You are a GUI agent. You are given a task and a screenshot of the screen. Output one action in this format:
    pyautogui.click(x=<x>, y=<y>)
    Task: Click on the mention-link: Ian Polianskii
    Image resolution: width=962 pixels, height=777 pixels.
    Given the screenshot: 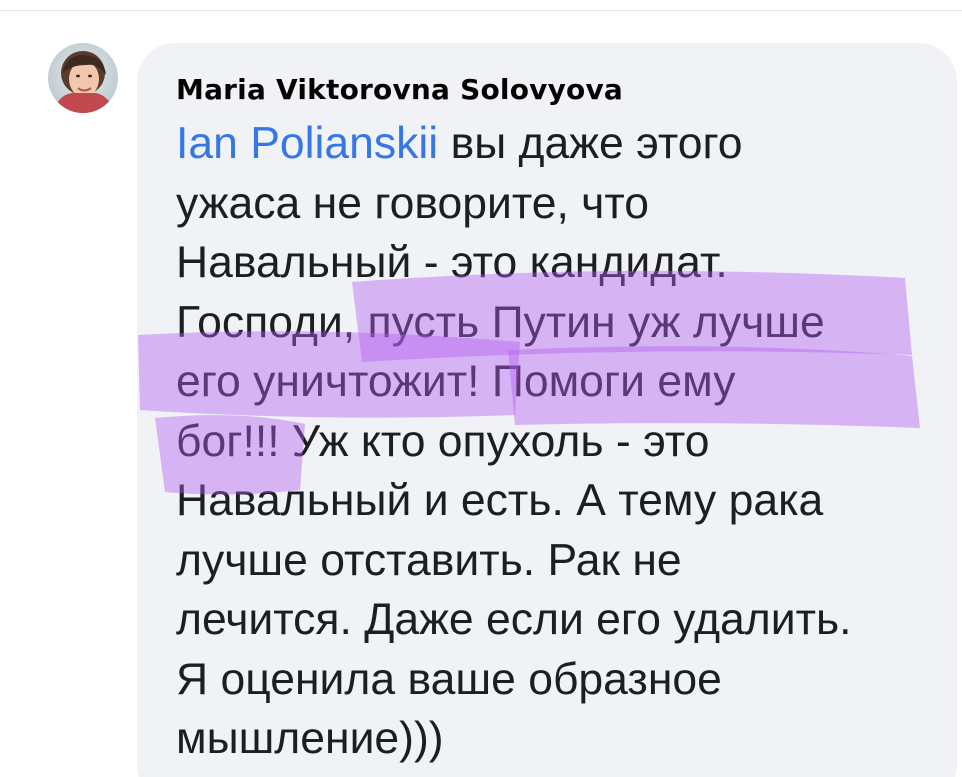 What is the action you would take?
    pyautogui.click(x=307, y=143)
    